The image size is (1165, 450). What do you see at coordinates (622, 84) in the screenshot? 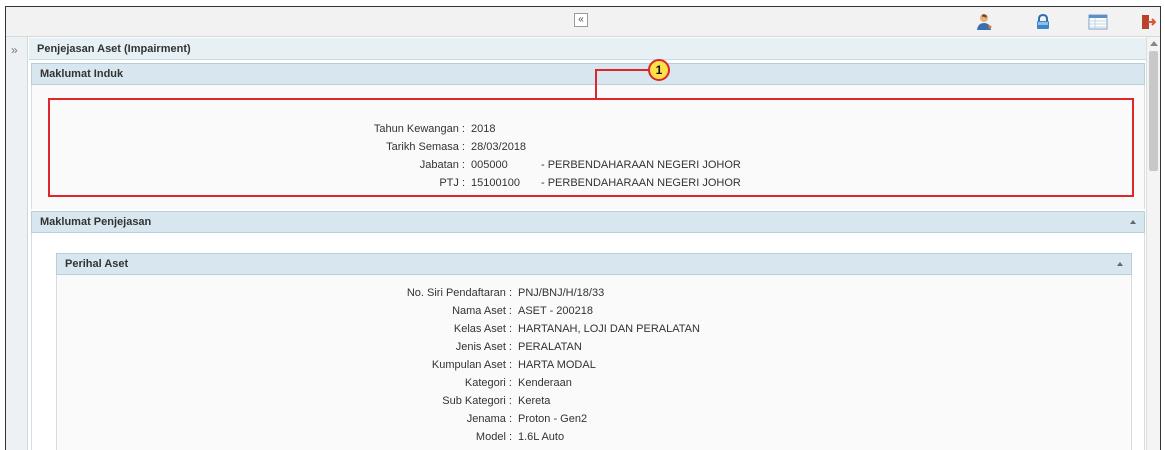
I see `callout-leader-line` at bounding box center [622, 84].